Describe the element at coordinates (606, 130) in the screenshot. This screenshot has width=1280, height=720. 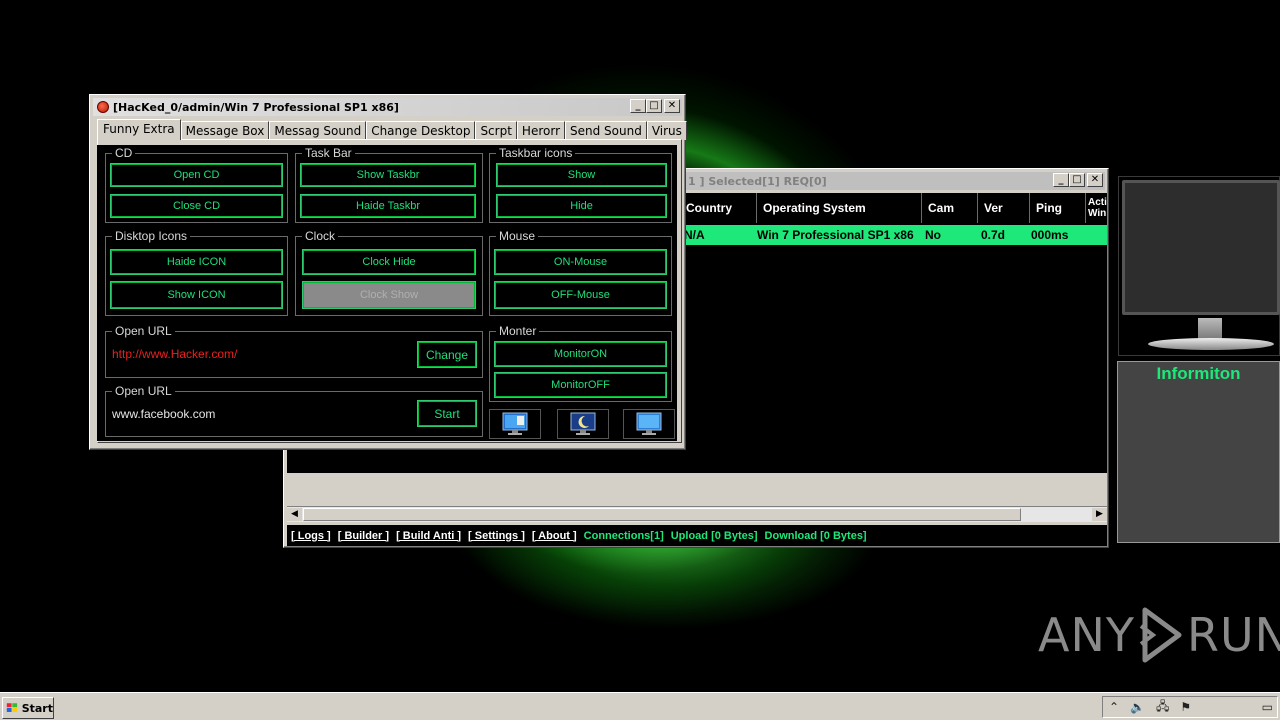
I see `tab-send-sound: Send Sound` at that location.